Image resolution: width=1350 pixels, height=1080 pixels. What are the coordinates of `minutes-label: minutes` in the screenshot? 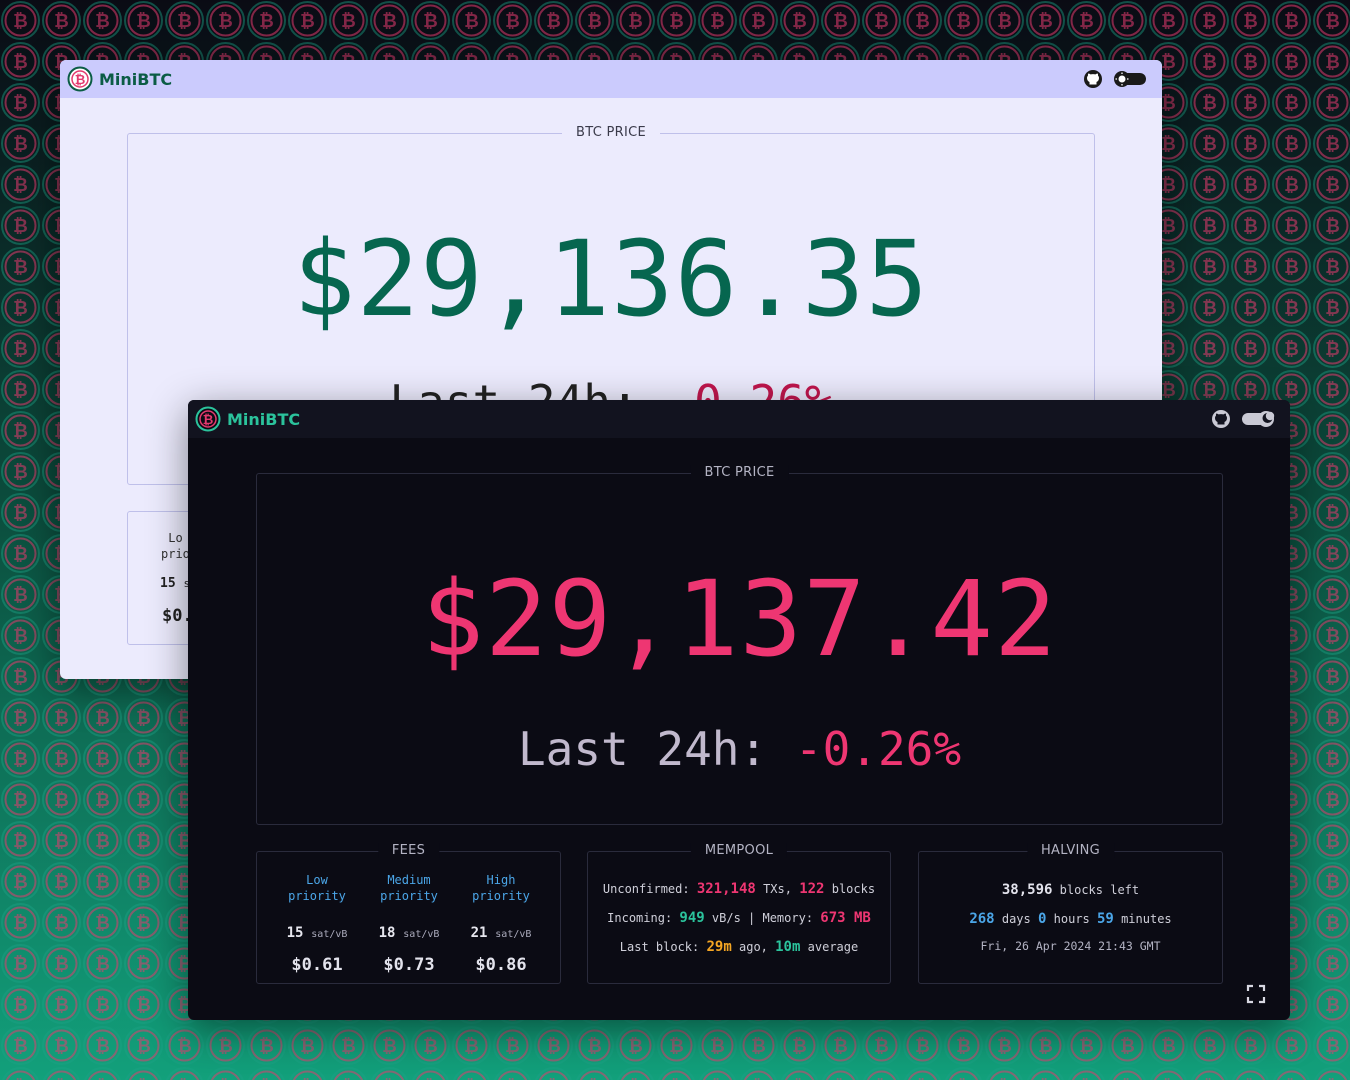 It's located at (1142, 919).